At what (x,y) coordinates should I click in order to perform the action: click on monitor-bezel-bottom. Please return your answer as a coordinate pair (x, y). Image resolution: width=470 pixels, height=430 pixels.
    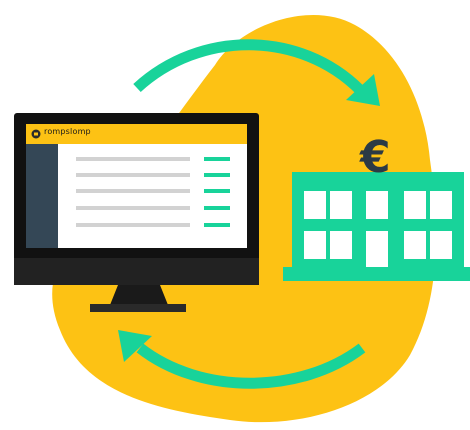
    Looking at the image, I should click on (136, 271).